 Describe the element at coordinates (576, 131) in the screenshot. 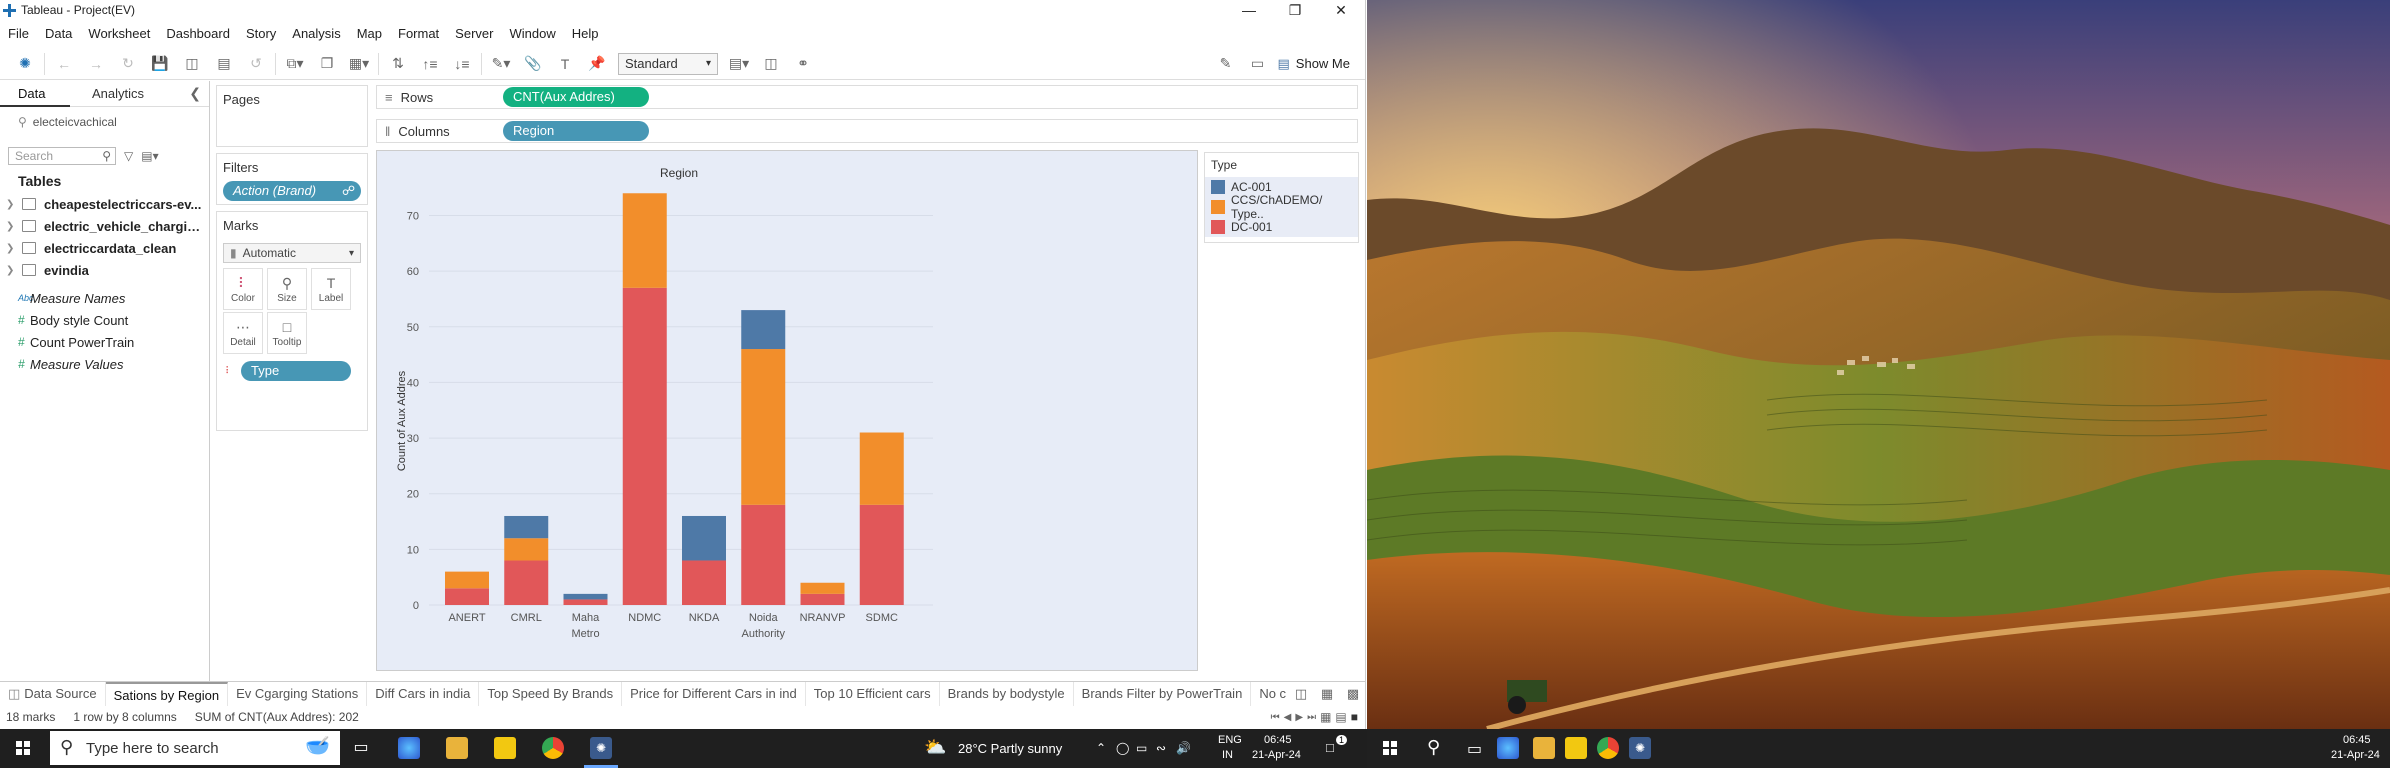

I see `columns-pill: Region` at that location.